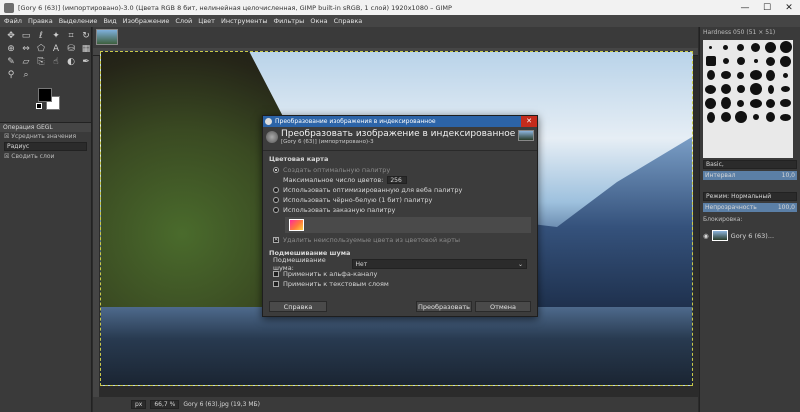 The image size is (800, 412). Describe the element at coordinates (183, 21) in the screenshot. I see `menu-layer: Слой` at that location.